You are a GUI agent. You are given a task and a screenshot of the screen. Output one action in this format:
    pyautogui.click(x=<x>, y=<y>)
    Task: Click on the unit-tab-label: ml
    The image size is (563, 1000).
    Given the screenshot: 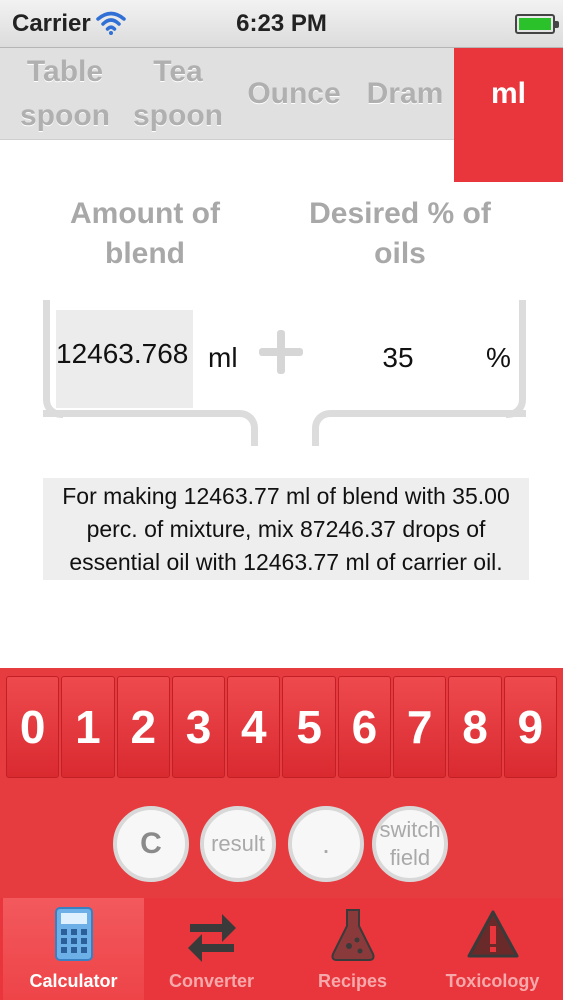 What is the action you would take?
    pyautogui.click(x=508, y=93)
    